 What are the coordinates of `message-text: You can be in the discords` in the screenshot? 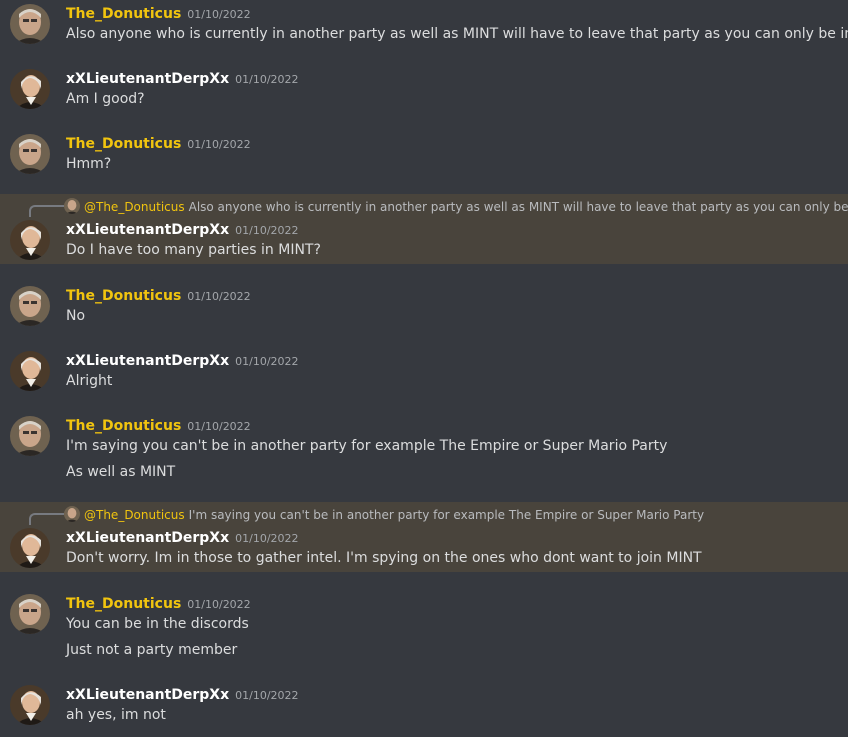 It's located at (157, 624).